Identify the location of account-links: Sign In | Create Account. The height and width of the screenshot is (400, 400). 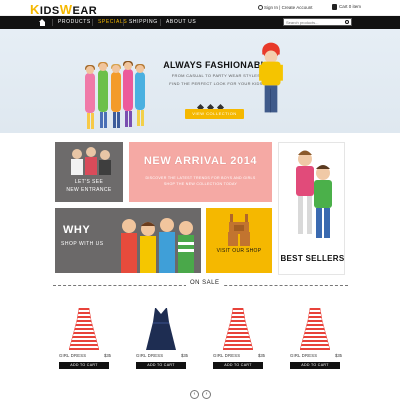
(285, 8).